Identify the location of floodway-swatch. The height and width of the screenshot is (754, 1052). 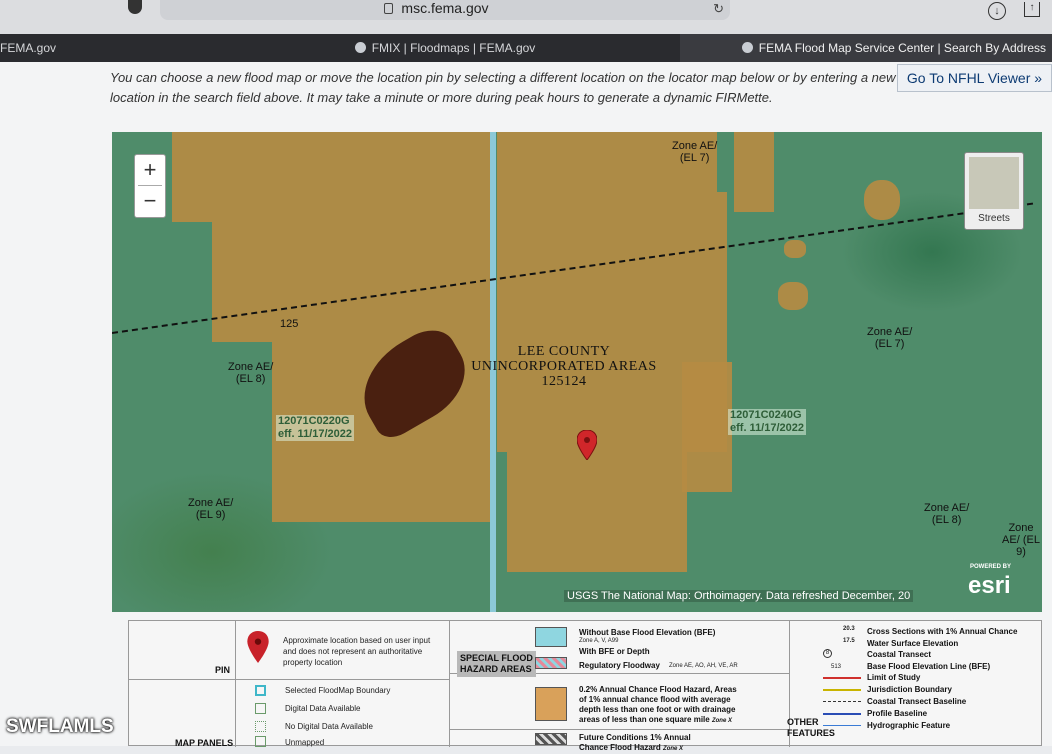
(551, 663).